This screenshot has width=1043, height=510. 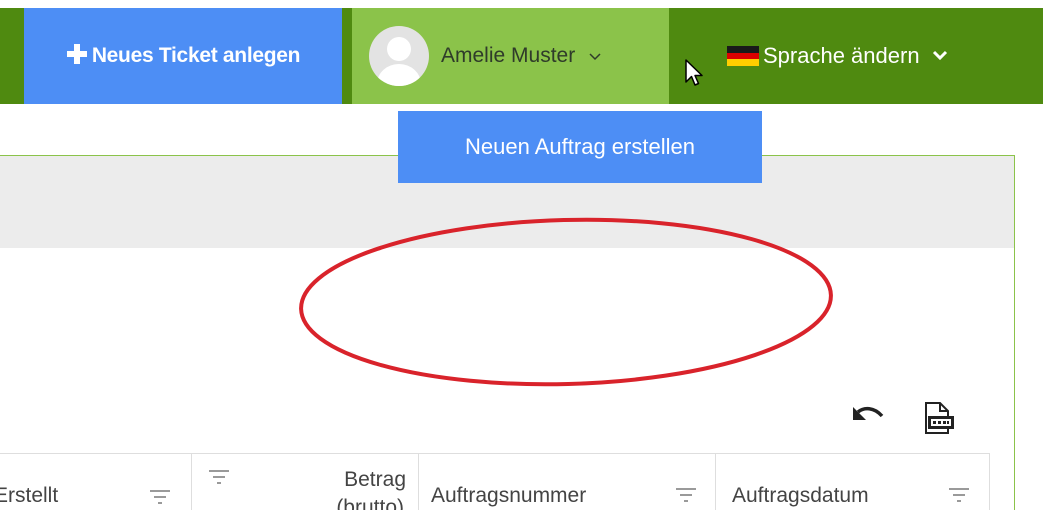 I want to click on create-order-label: Neuen Auftrag erstellen, so click(x=580, y=146).